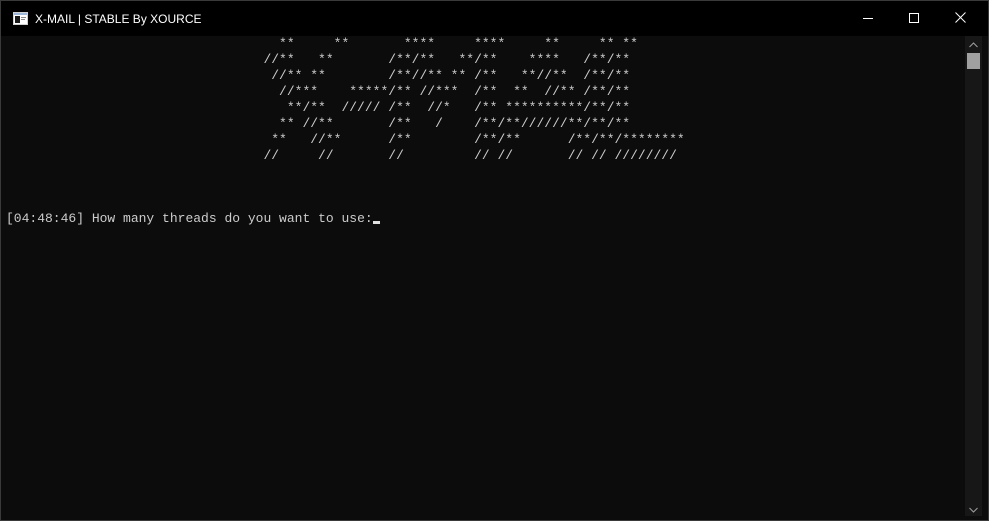 This screenshot has width=989, height=521. I want to click on text-cursor, so click(376, 222).